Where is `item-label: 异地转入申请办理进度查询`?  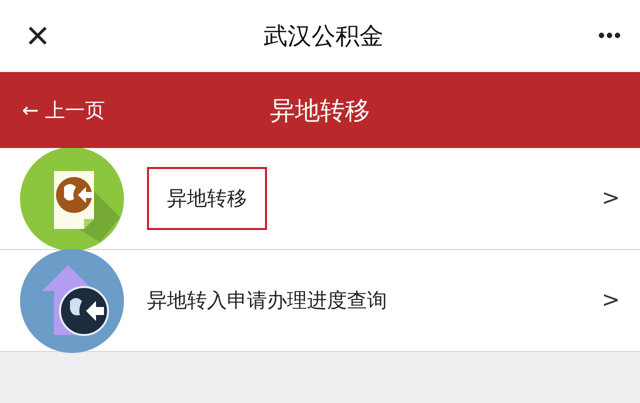 item-label: 异地转入申请办理进度查询 is located at coordinates (267, 300).